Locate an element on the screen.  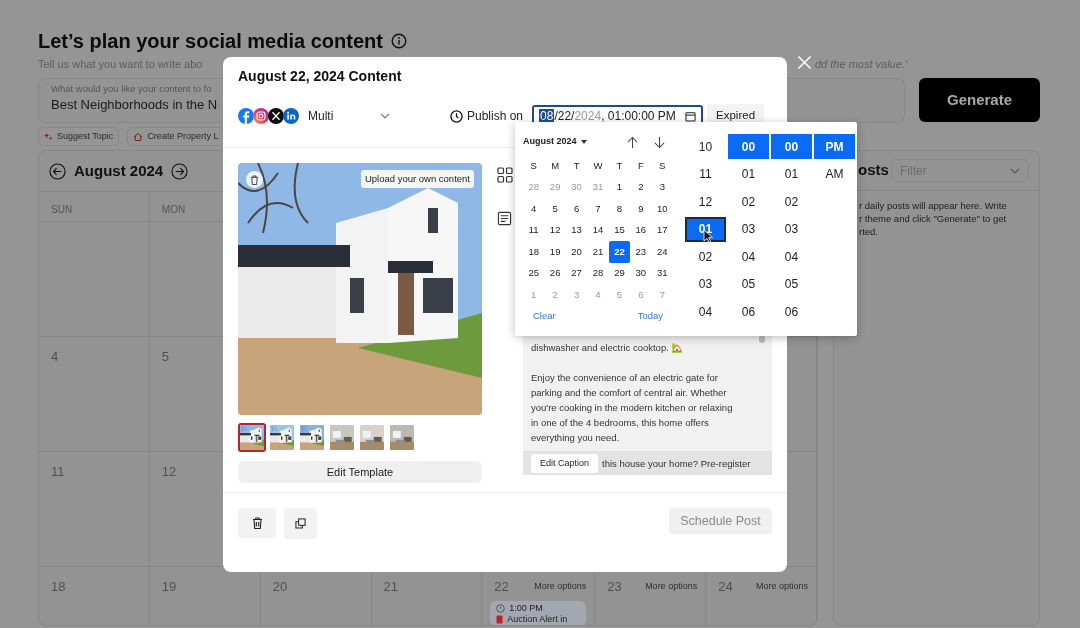
calendar-day: 15 is located at coordinates (619, 230).